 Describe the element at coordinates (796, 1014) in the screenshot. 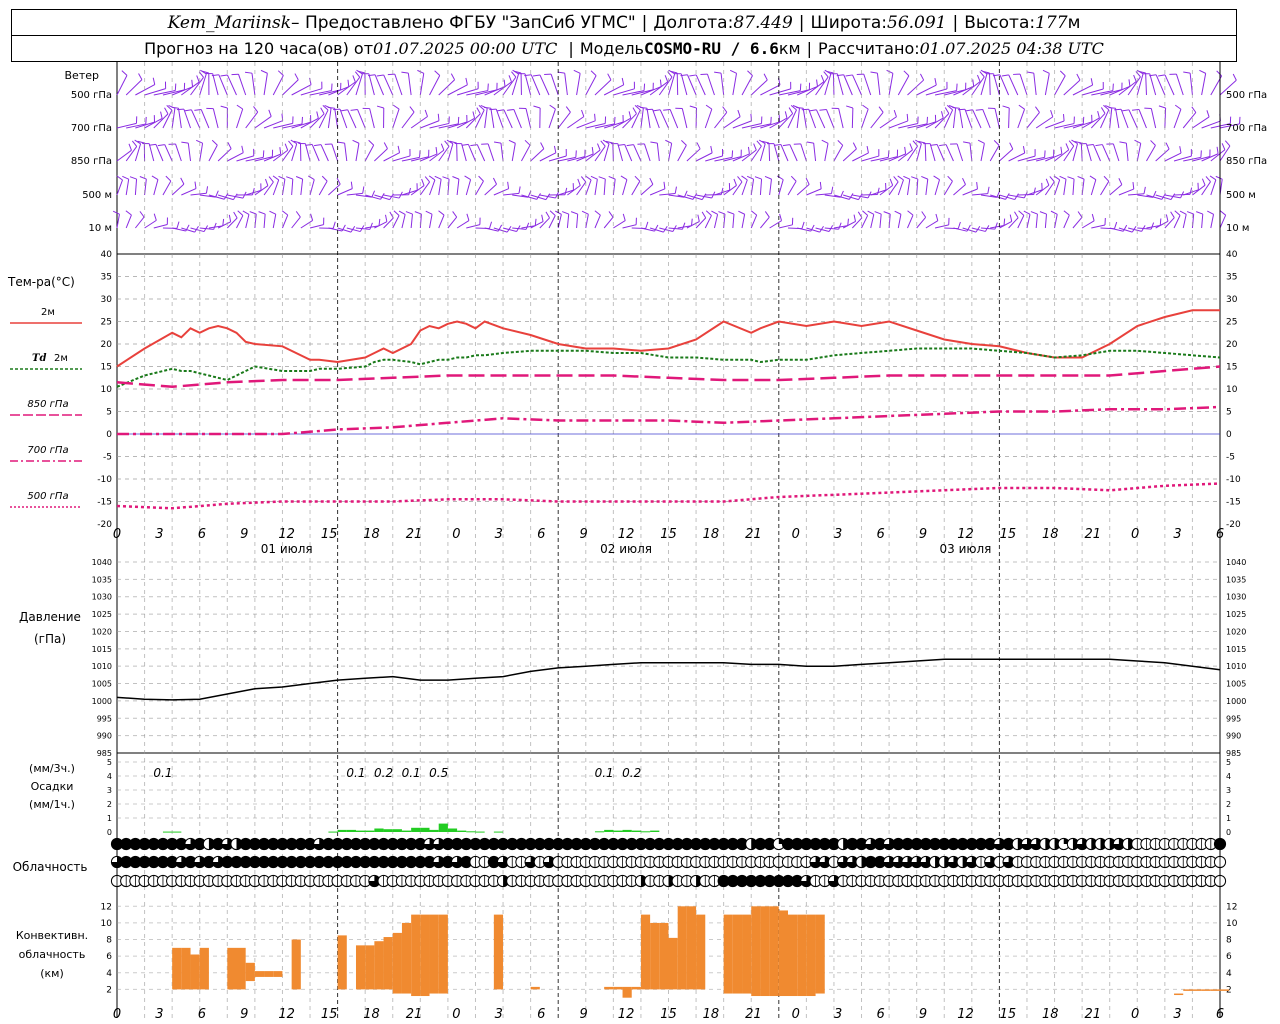

I see `hour-tick-label-bottom: 0` at that location.